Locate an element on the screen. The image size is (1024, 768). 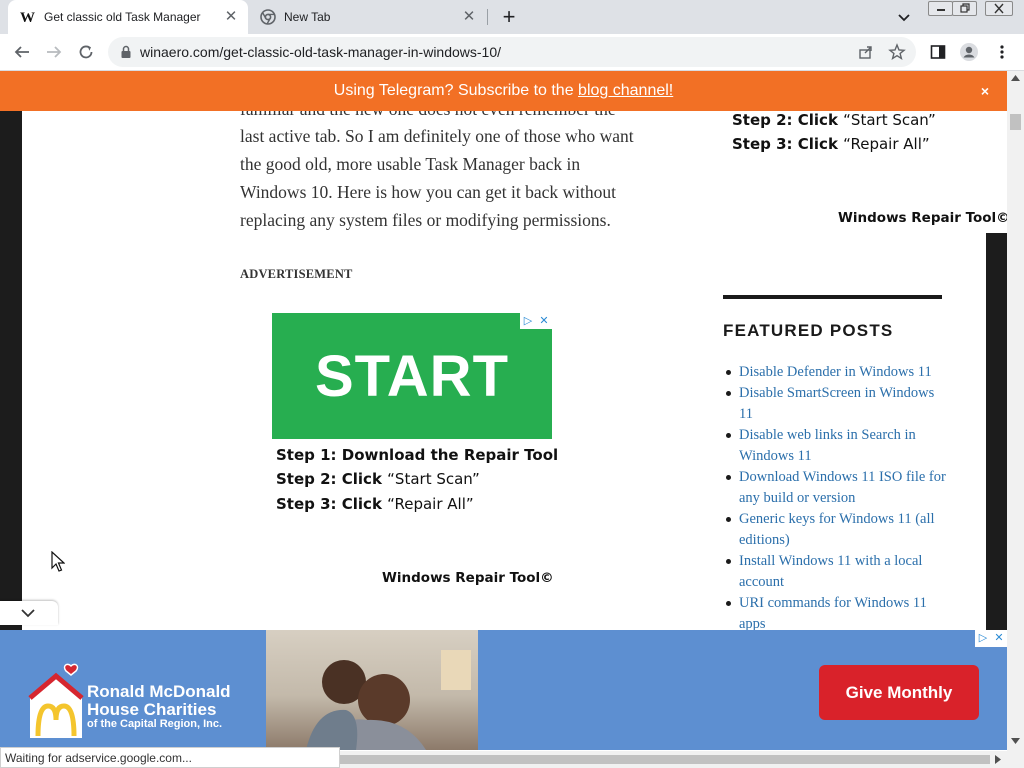
tab-new-tab: New Tab ✕ is located at coordinates (368, 17).